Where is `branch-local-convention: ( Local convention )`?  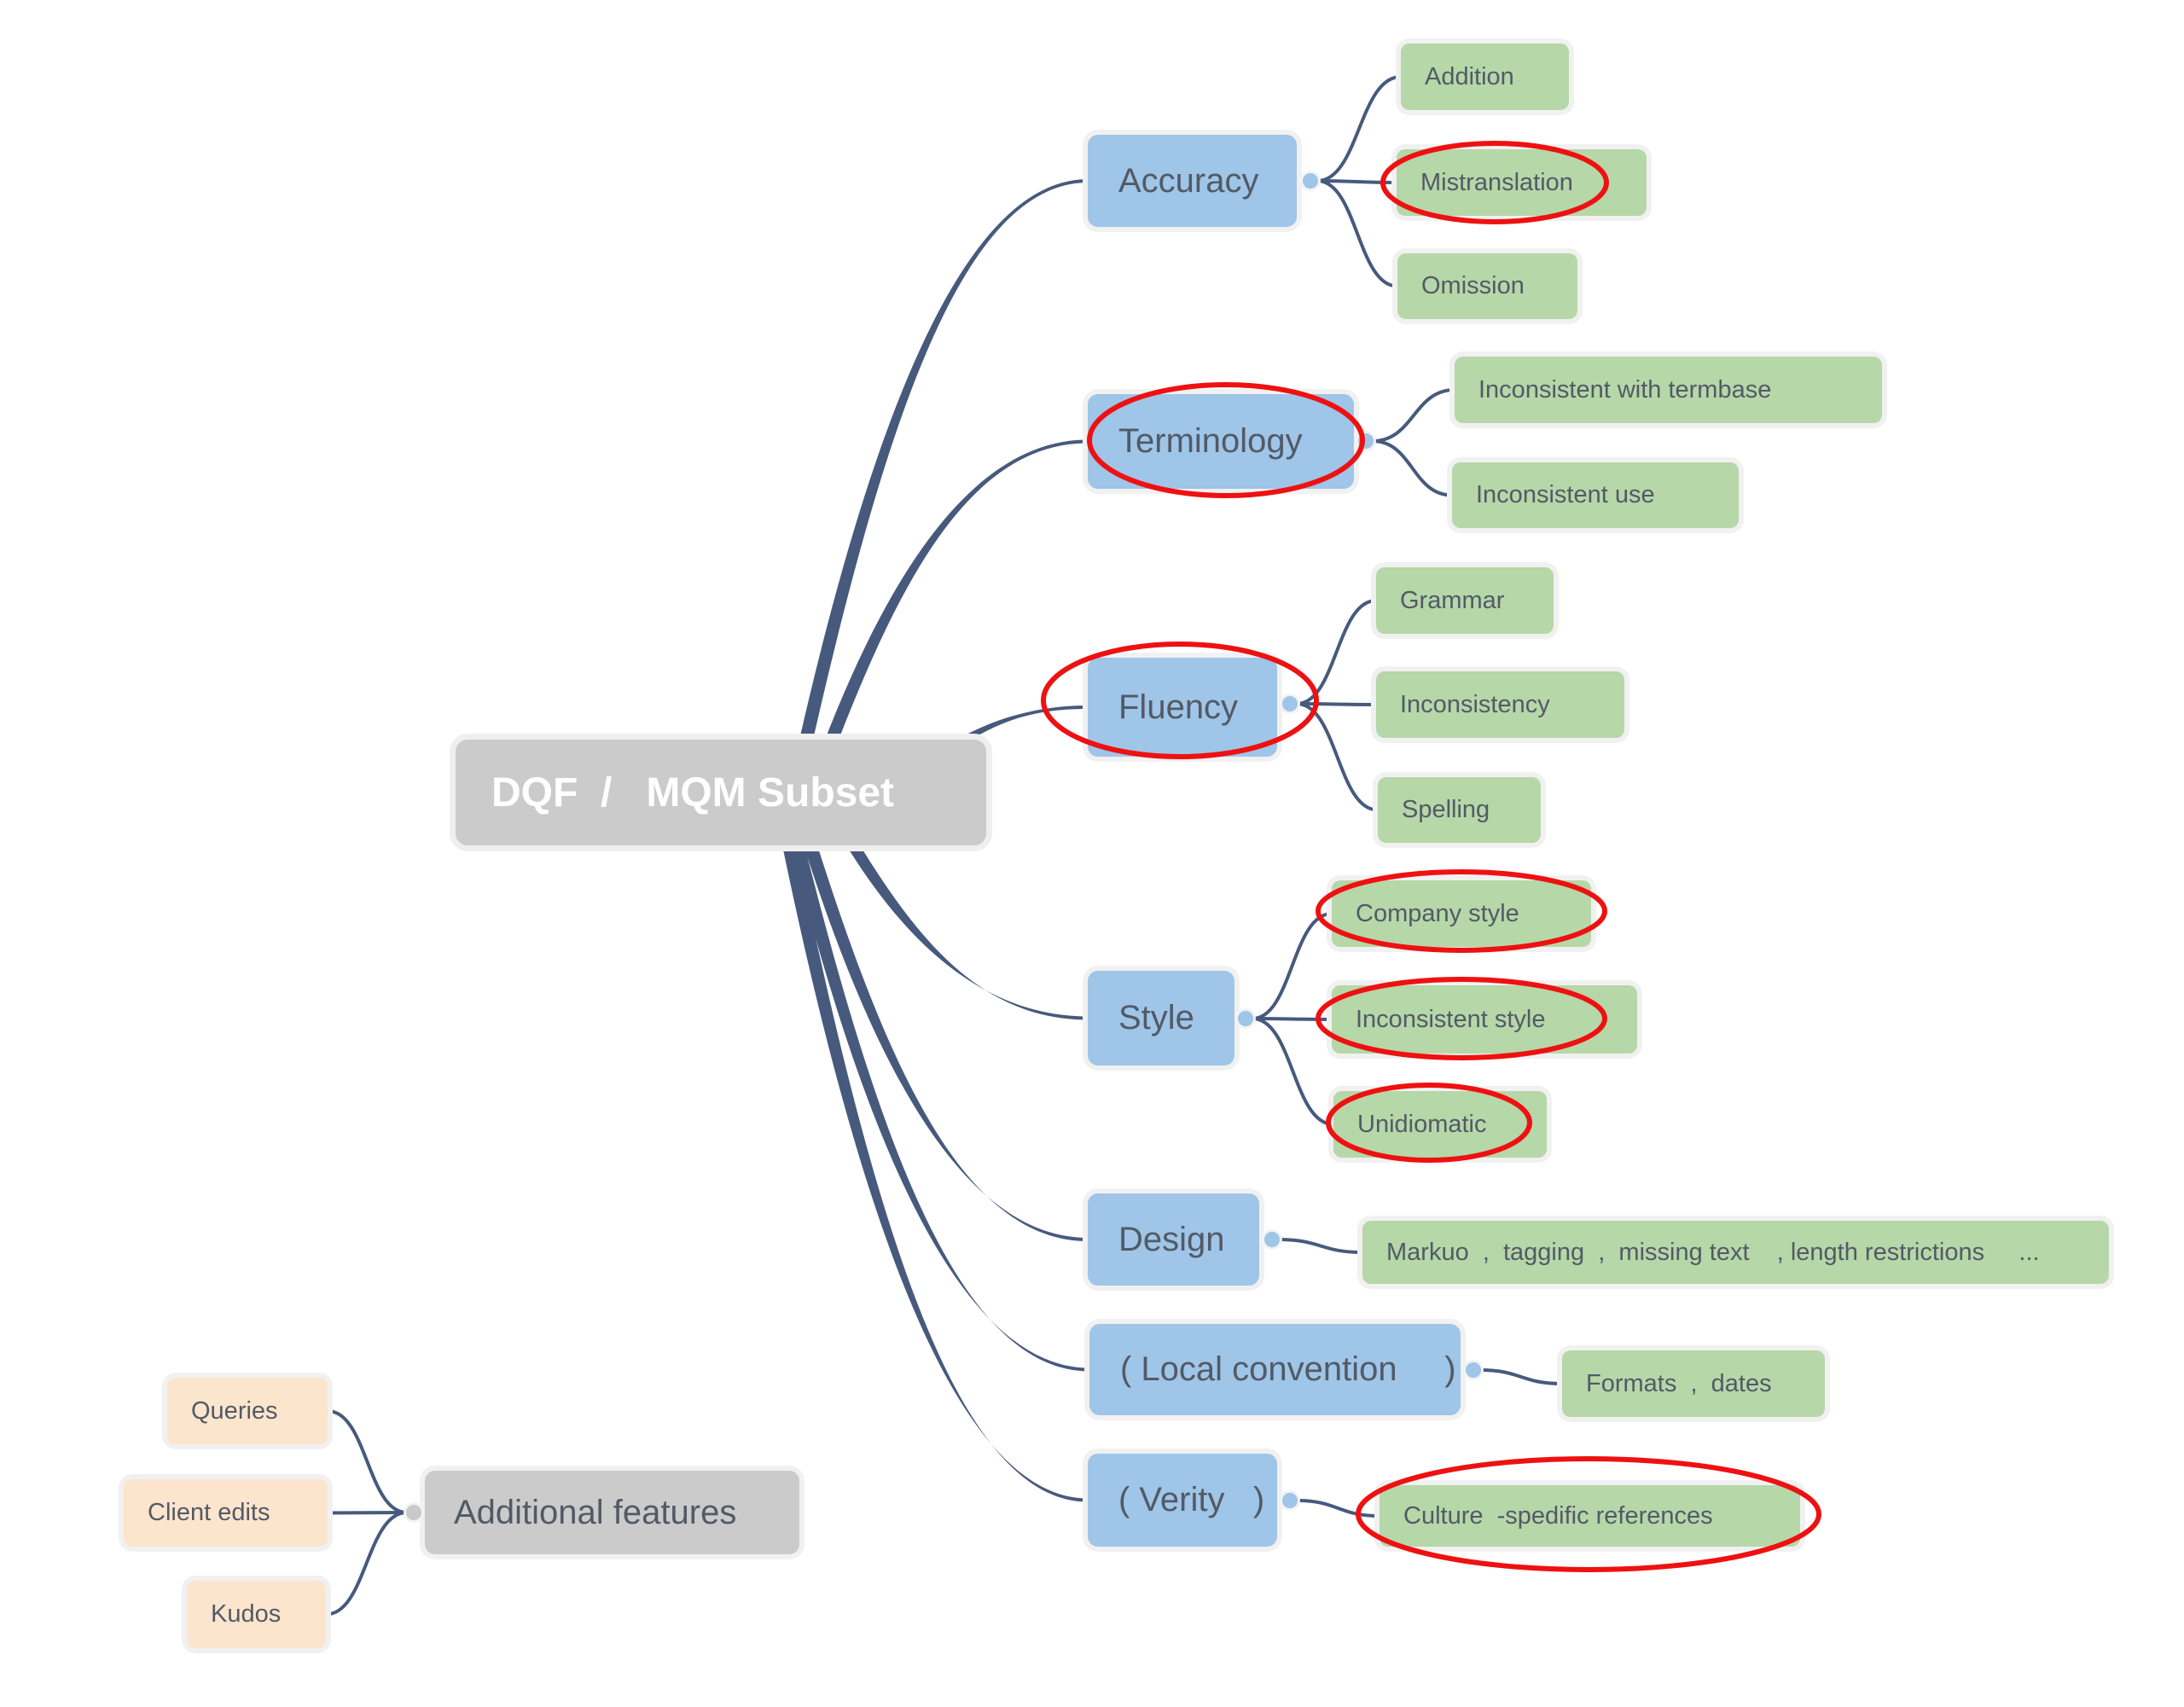 branch-local-convention: ( Local convention ) is located at coordinates (1275, 1370).